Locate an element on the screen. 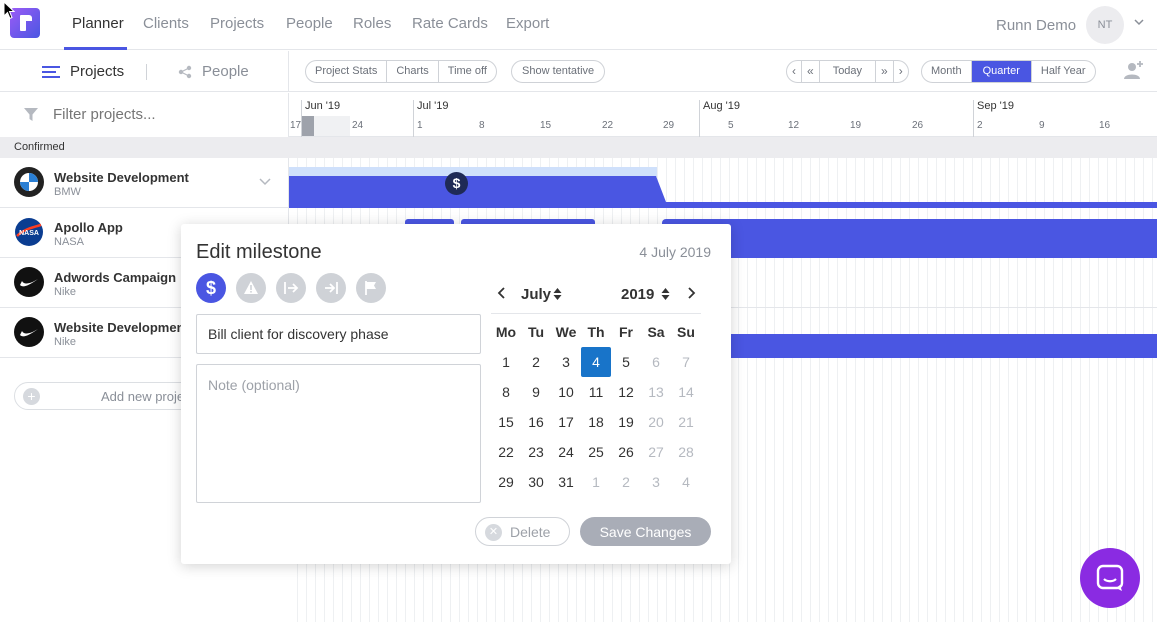 The height and width of the screenshot is (622, 1157). month-label: Aug '19 is located at coordinates (719, 118).